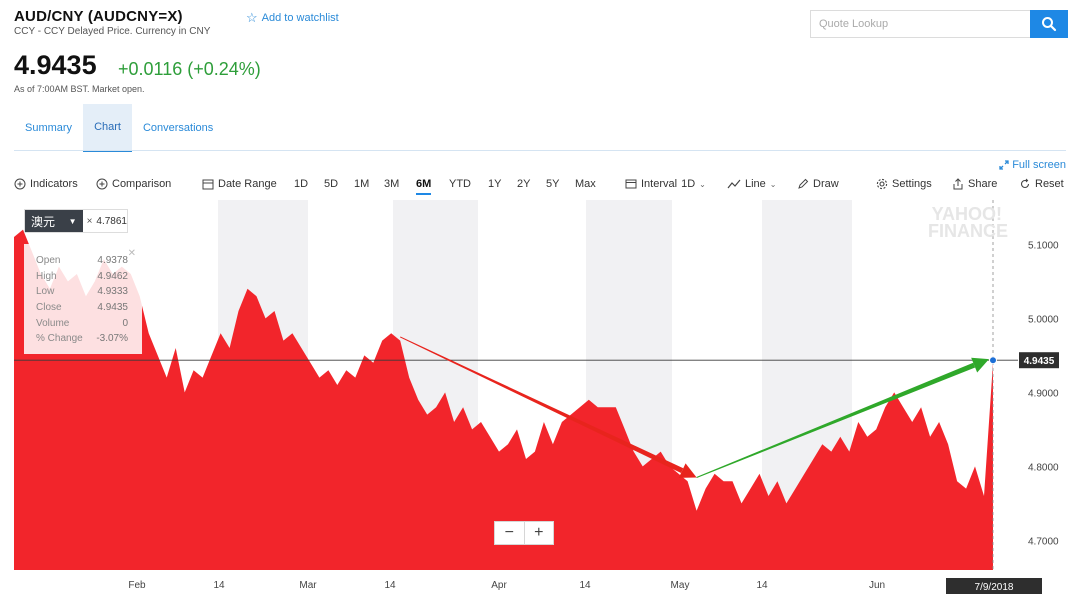 This screenshot has width=1080, height=608. What do you see at coordinates (993, 360) in the screenshot?
I see `current-price-dot` at bounding box center [993, 360].